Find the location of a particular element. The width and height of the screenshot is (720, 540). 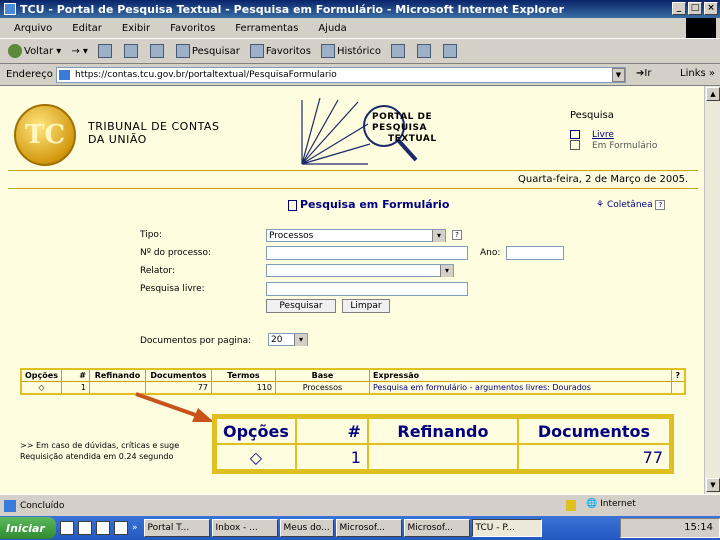

go-button: ➔Ir is located at coordinates (643, 73).